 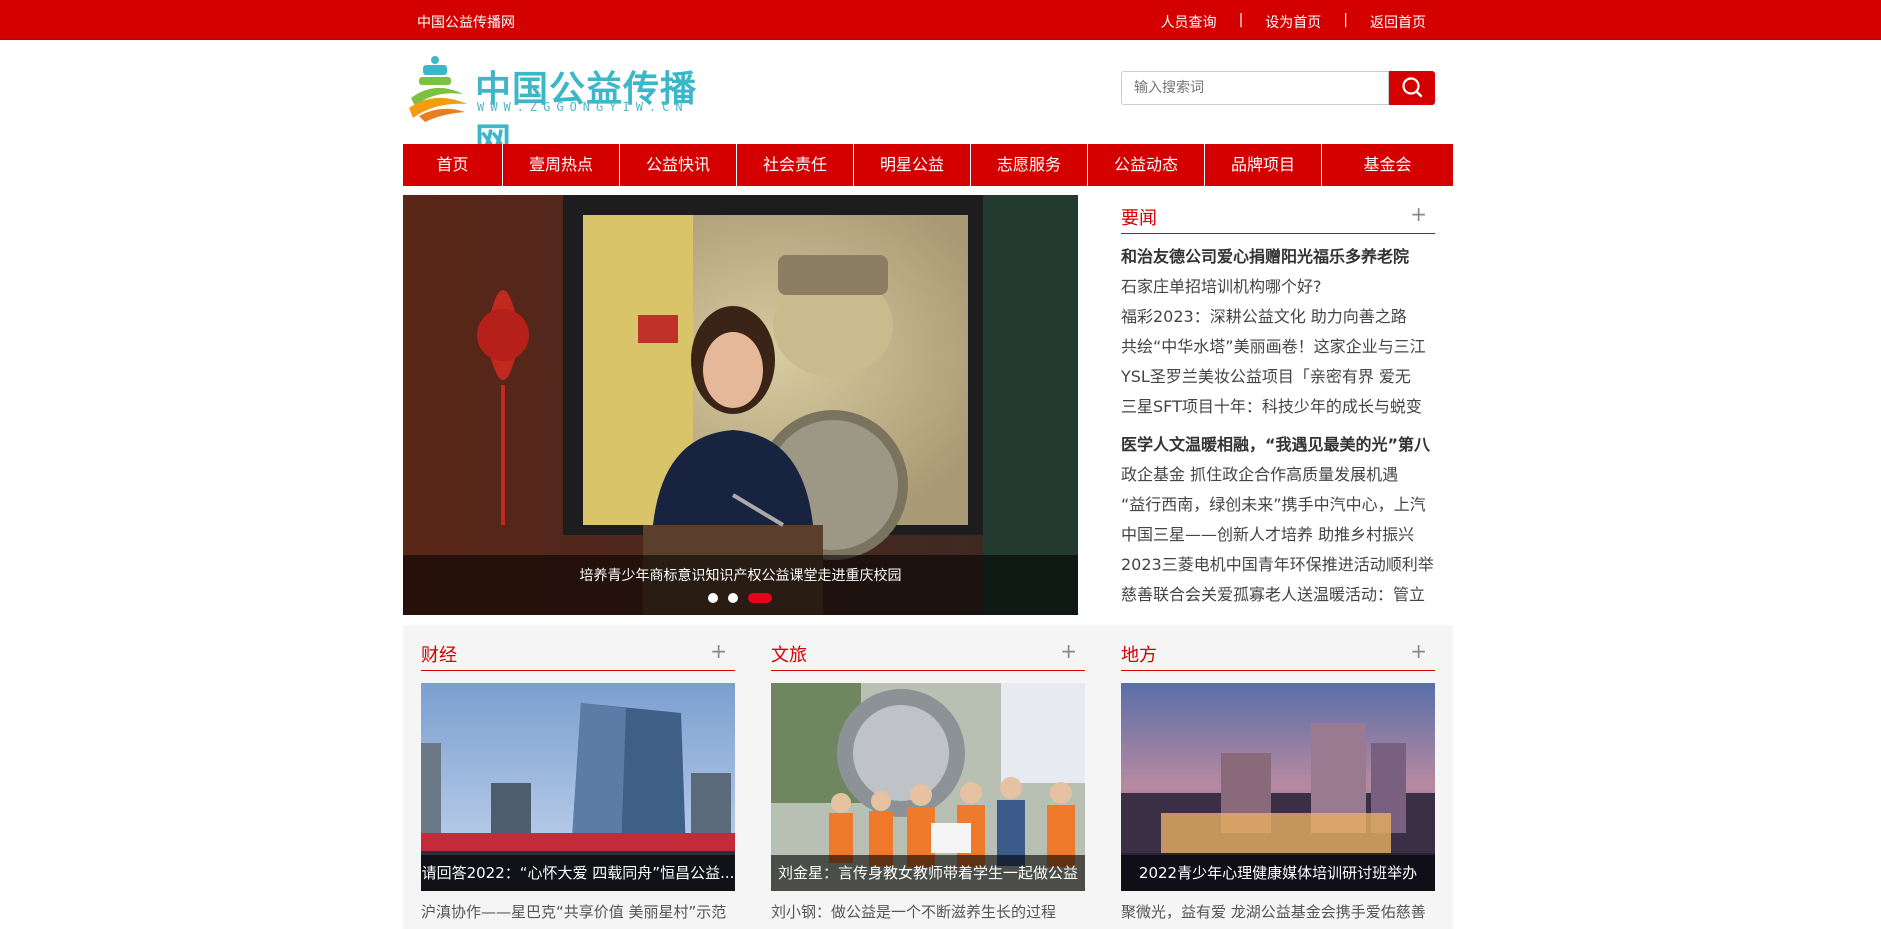 I want to click on news-item: 慈善联合会关爱孤寡老人送温暖活动：管立, so click(x=1278, y=595).